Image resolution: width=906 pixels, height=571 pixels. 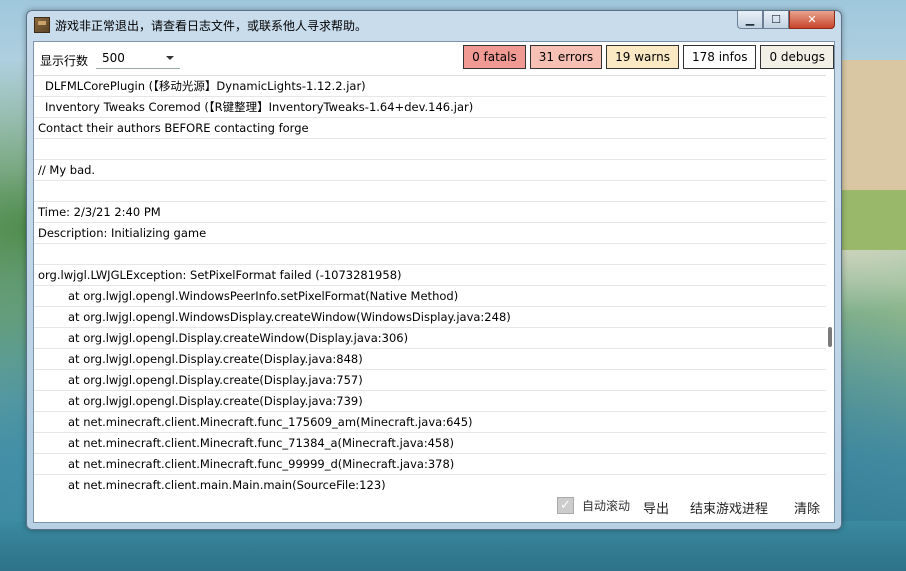 I want to click on close-icon: ✕, so click(x=812, y=19).